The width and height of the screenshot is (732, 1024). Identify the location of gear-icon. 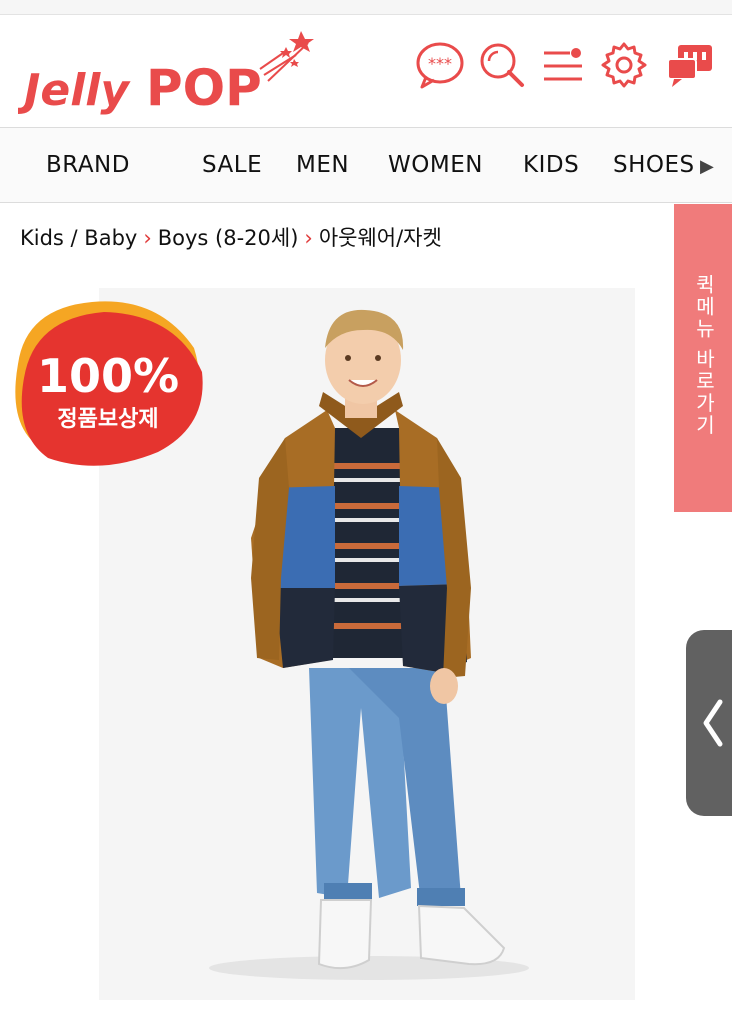
(624, 65).